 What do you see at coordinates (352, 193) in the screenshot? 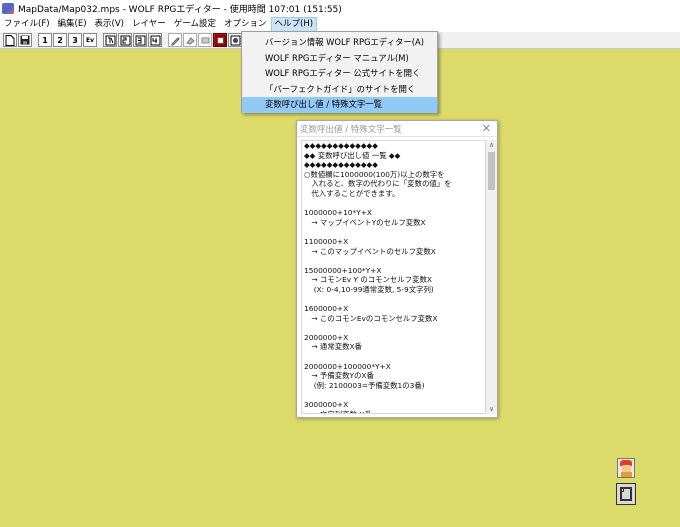
I see `text-line: 代入することができます。` at bounding box center [352, 193].